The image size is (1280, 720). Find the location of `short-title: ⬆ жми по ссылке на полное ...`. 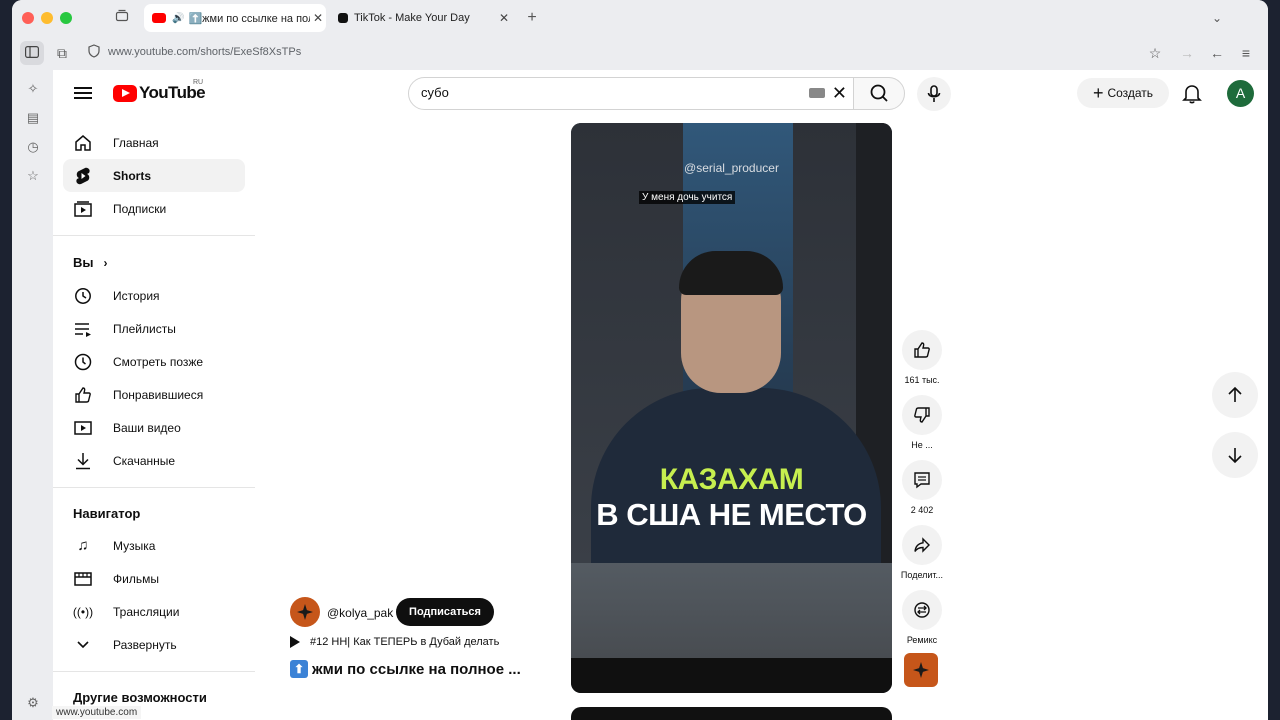

short-title: ⬆ жми по ссылке на полное ... is located at coordinates (405, 669).